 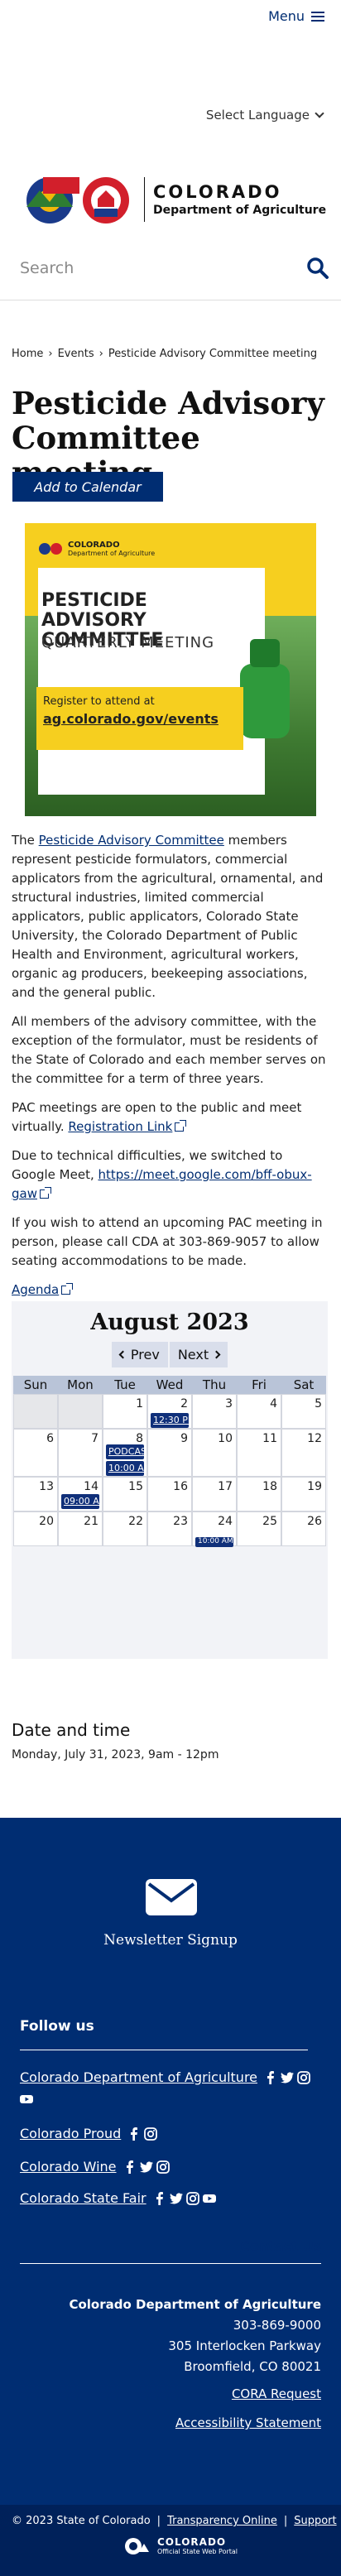 What do you see at coordinates (76, 354) in the screenshot?
I see `breadcrumb-events: Events` at bounding box center [76, 354].